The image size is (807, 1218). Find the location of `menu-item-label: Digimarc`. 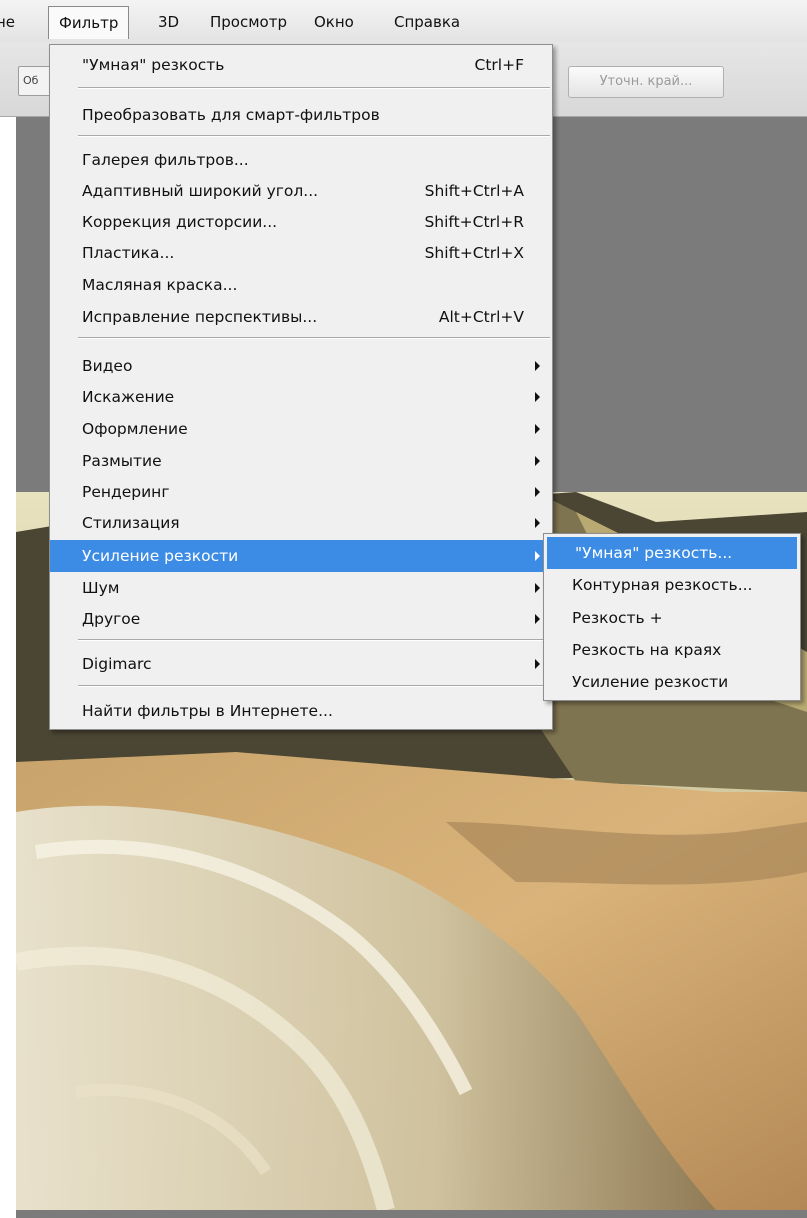

menu-item-label: Digimarc is located at coordinates (117, 664).